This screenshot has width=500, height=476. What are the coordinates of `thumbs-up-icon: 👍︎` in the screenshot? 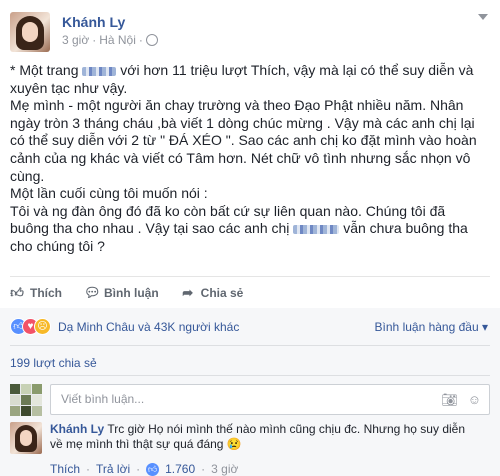 It's located at (17, 292).